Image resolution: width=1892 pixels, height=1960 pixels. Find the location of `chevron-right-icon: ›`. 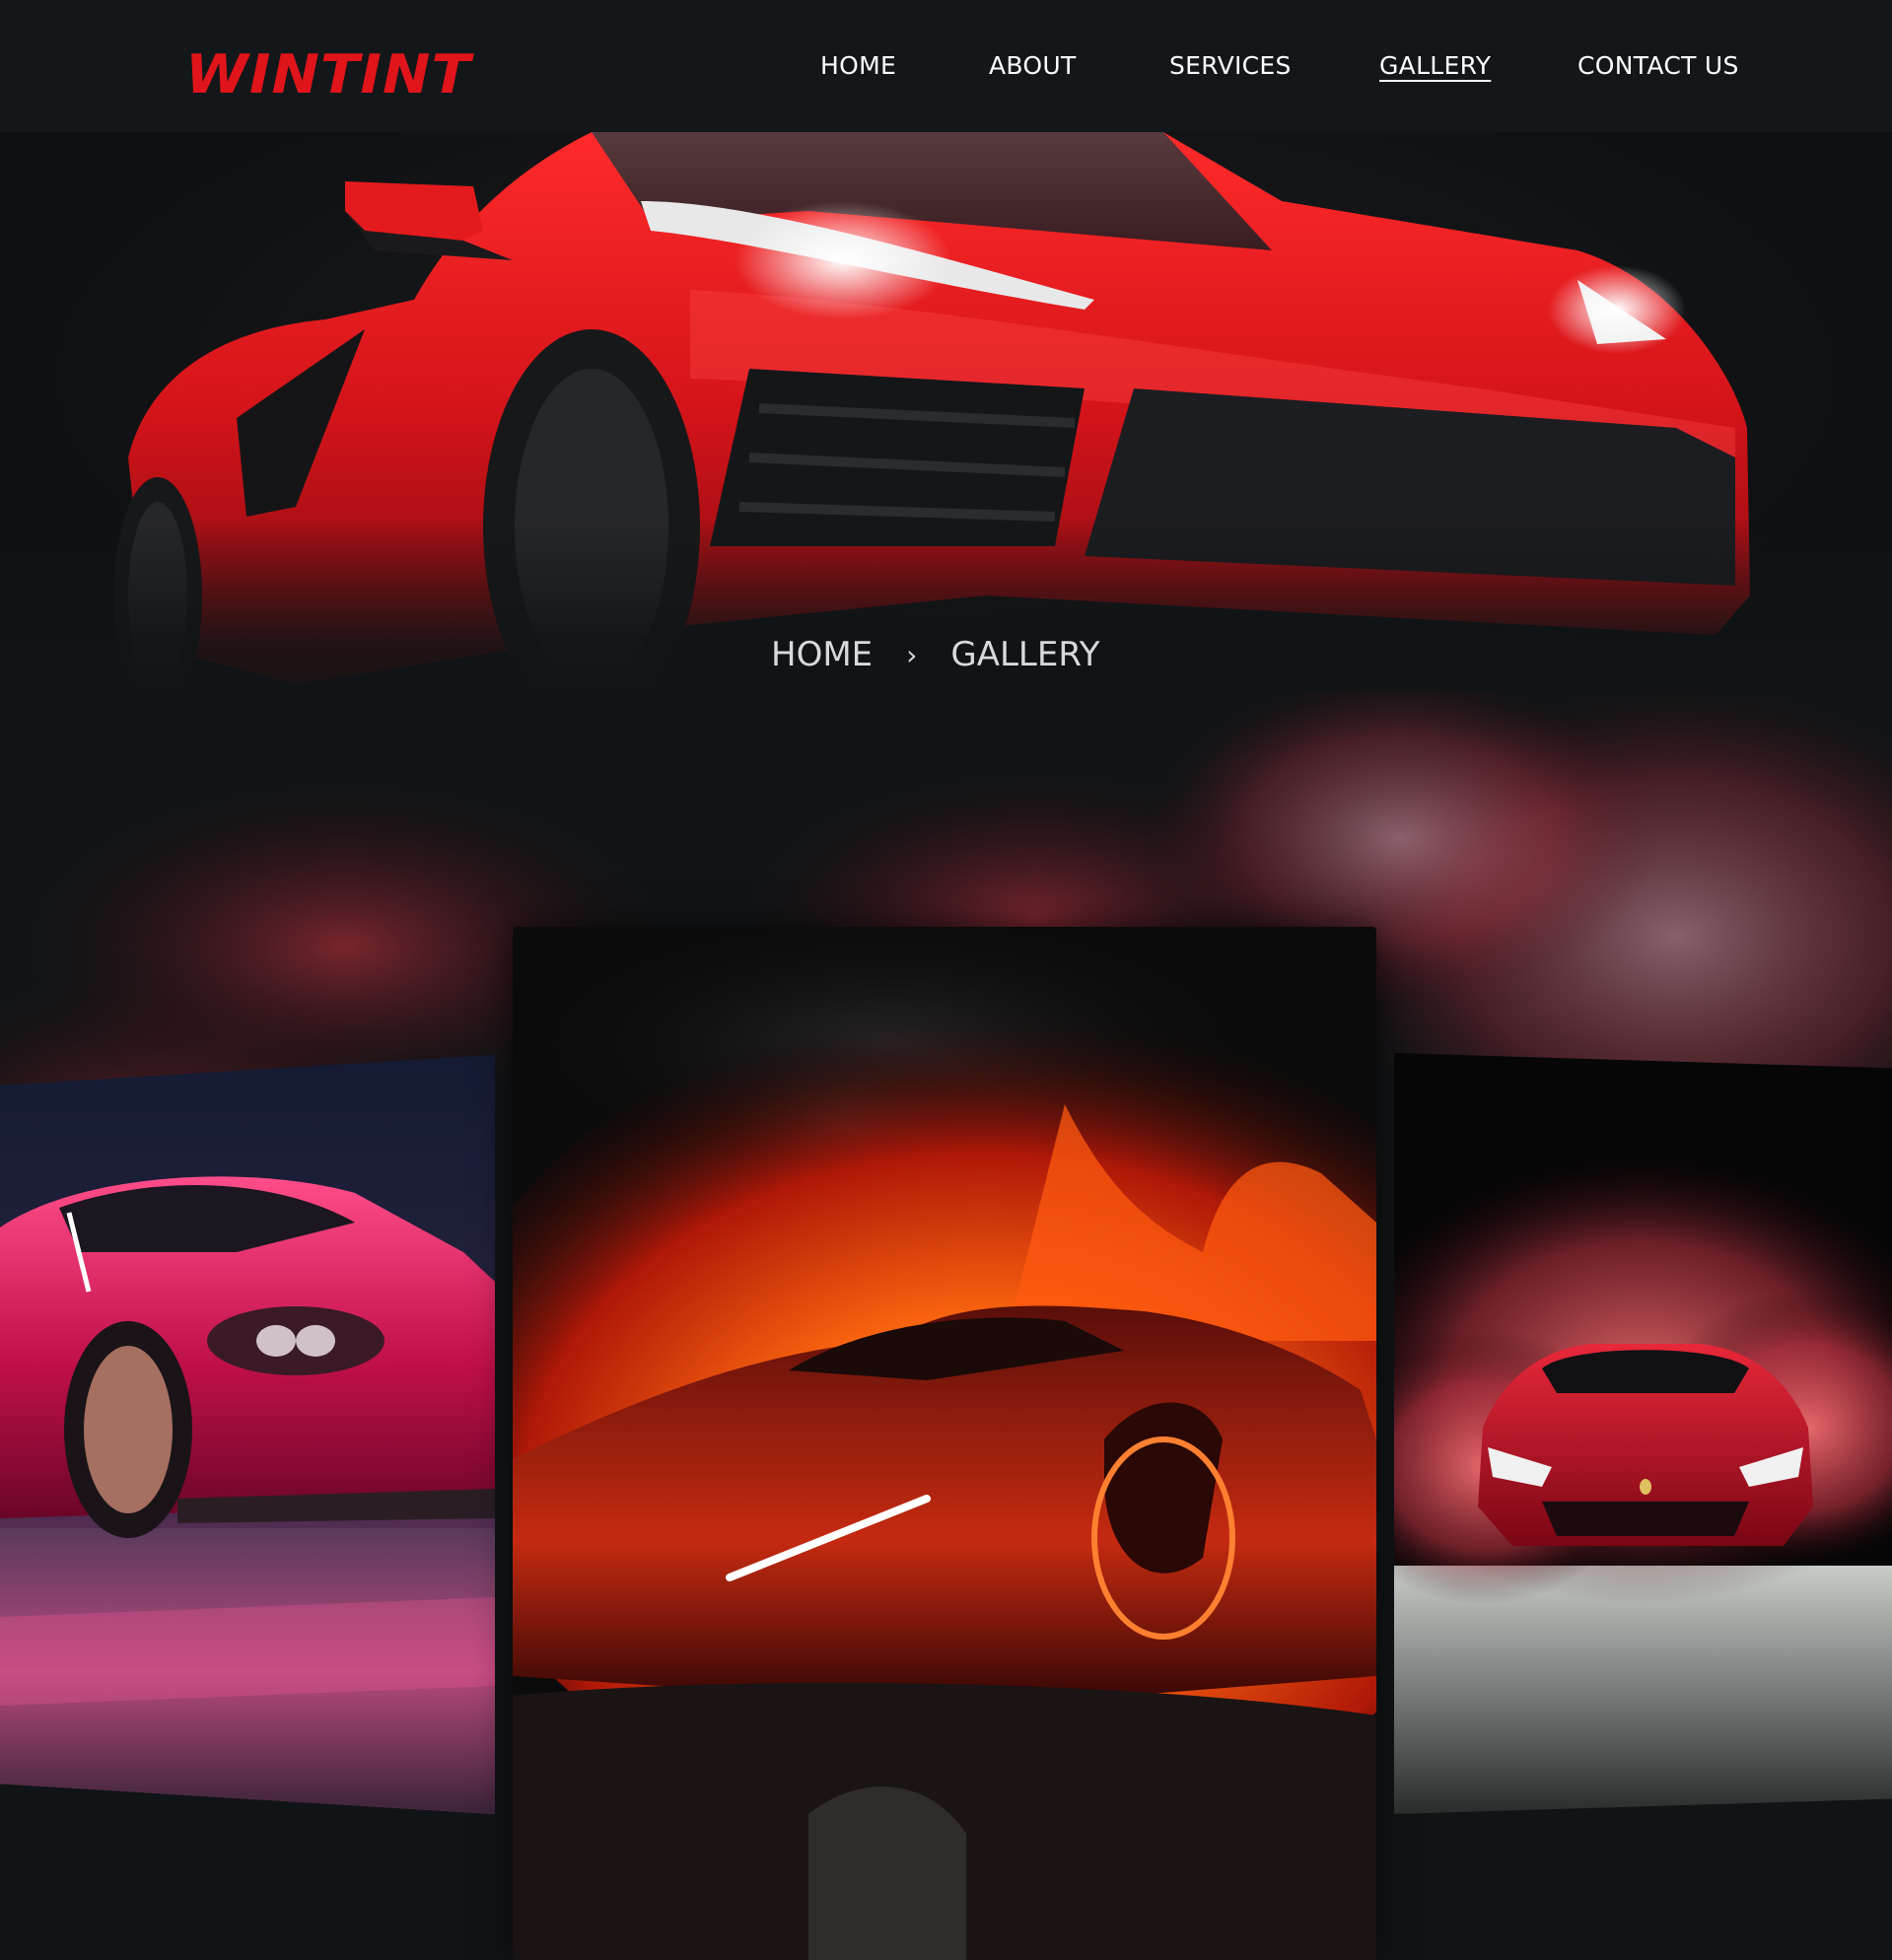

chevron-right-icon: › is located at coordinates (912, 654).